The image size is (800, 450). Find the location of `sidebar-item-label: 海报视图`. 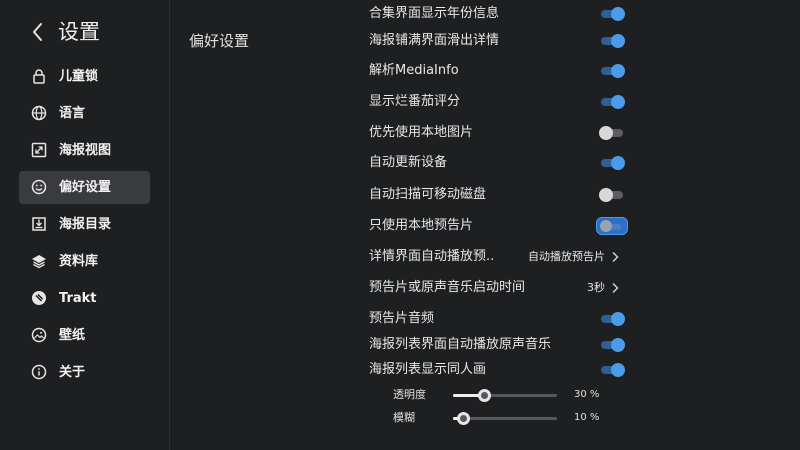

sidebar-item-label: 海报视图 is located at coordinates (85, 150).